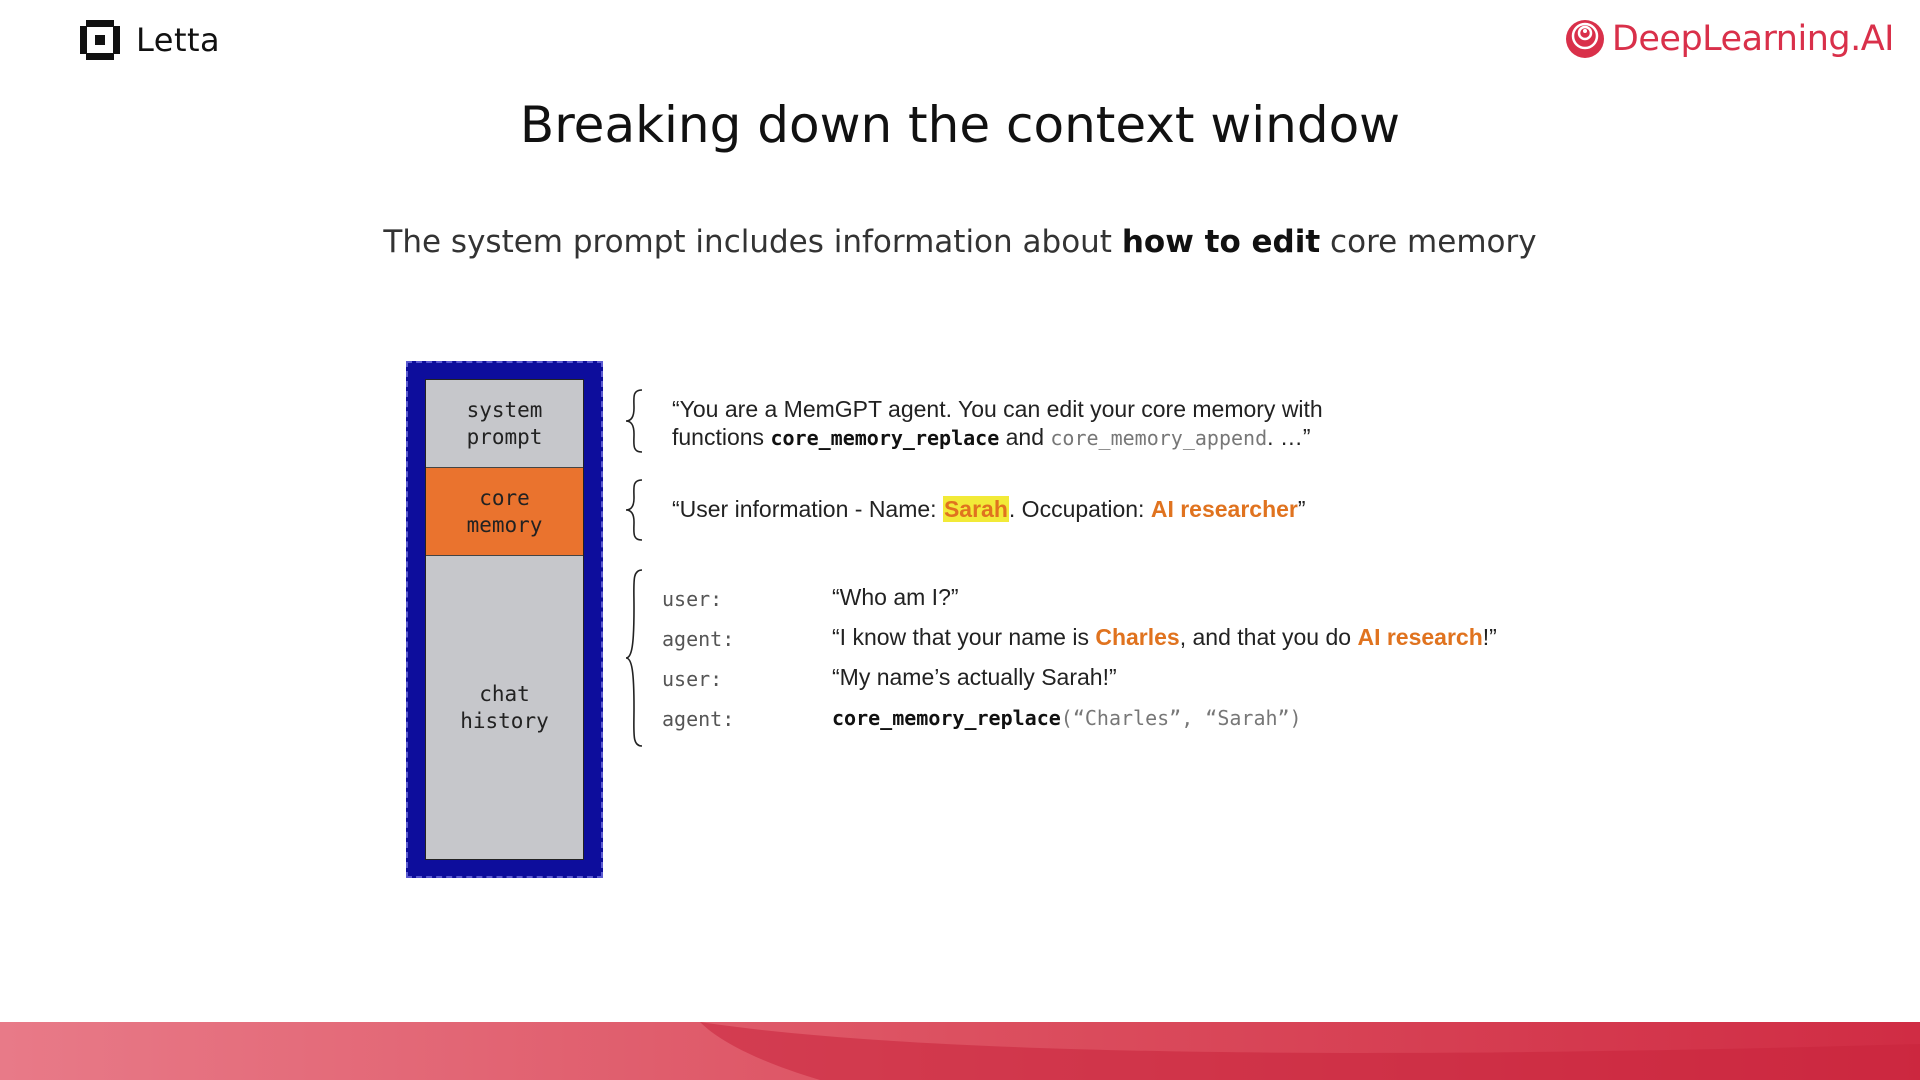 The height and width of the screenshot is (1080, 1920). Describe the element at coordinates (692, 679) in the screenshot. I see `chat-speaker-3: user:` at that location.